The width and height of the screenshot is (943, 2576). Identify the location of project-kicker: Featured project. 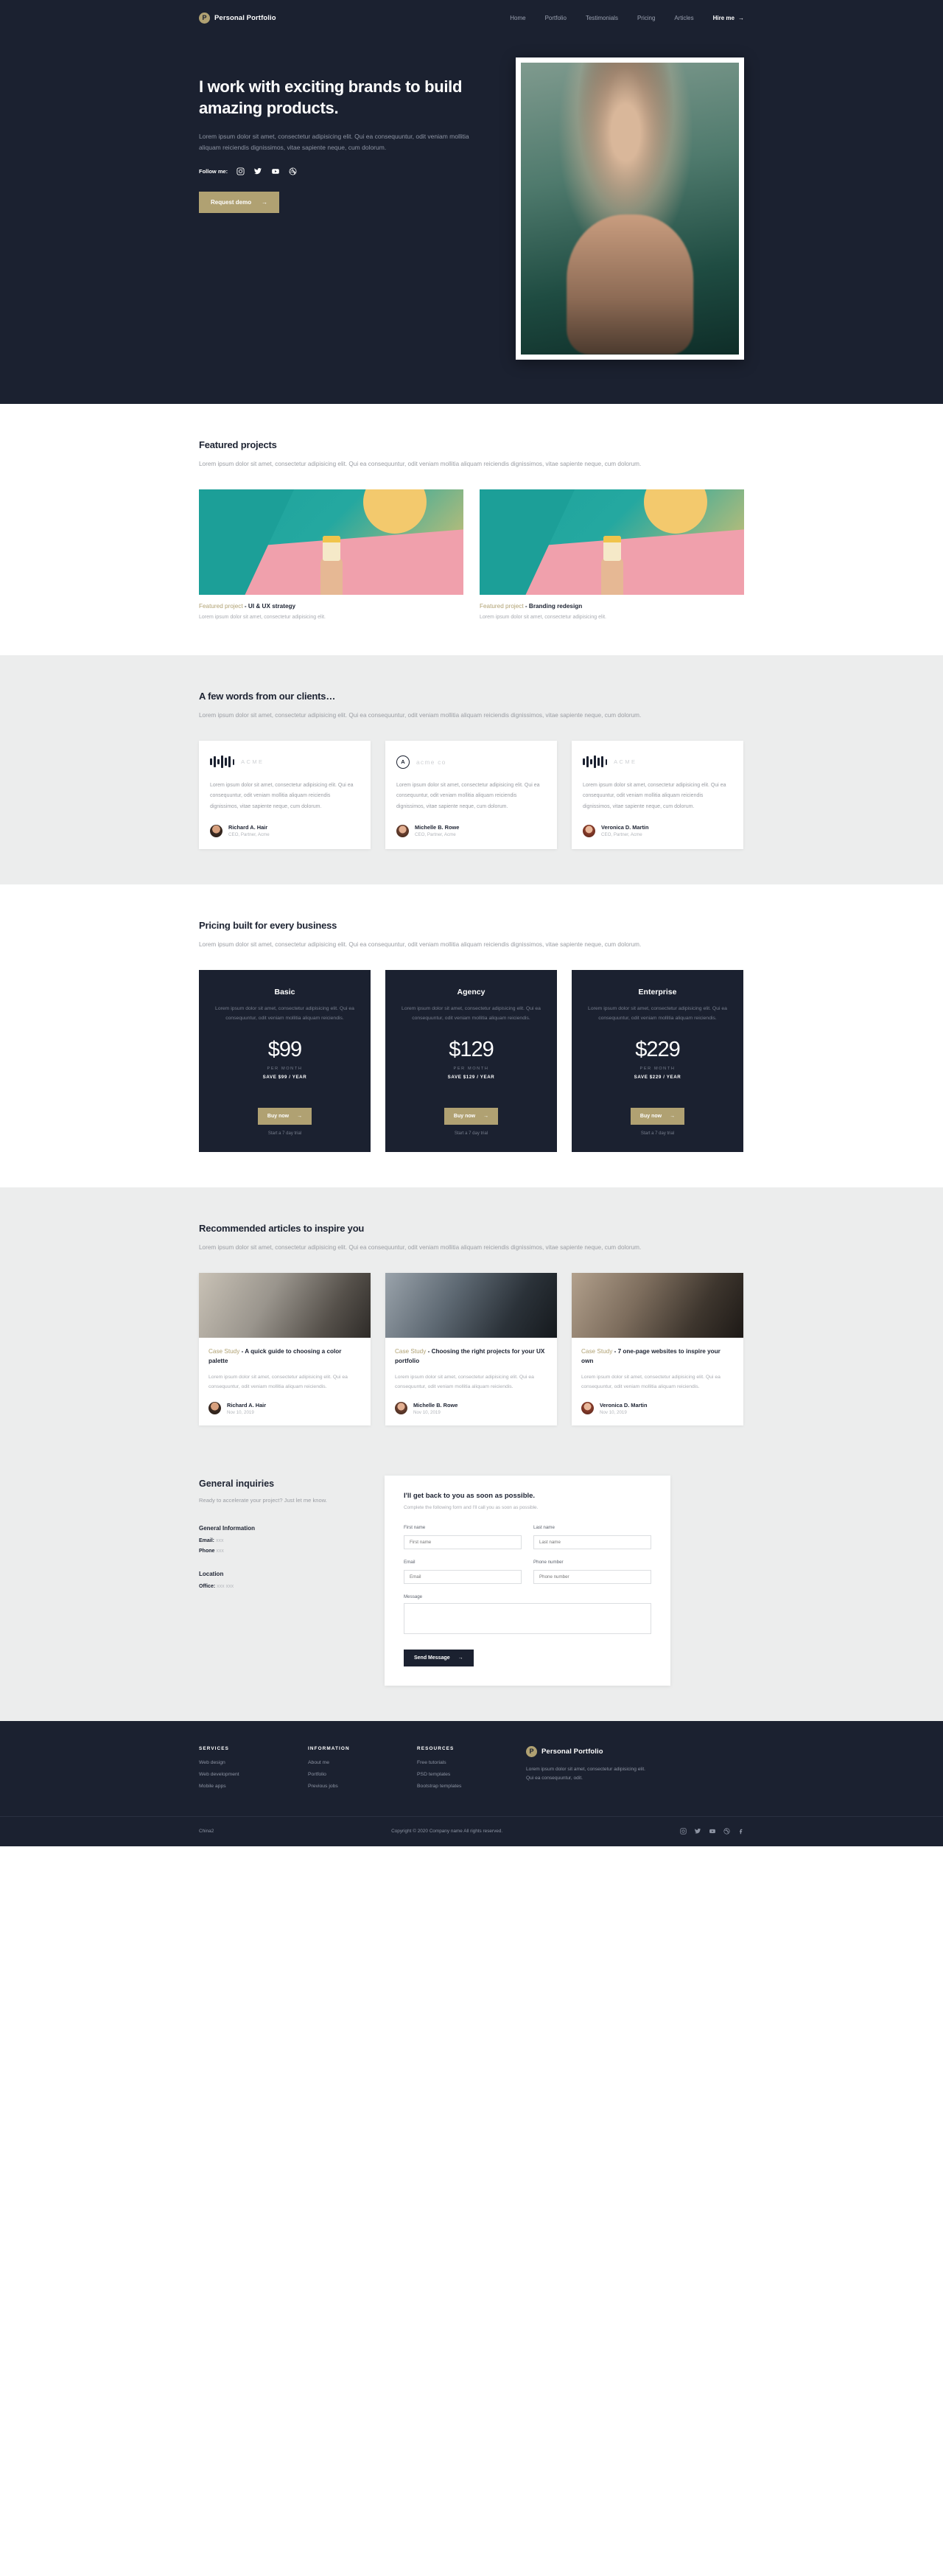
(502, 606).